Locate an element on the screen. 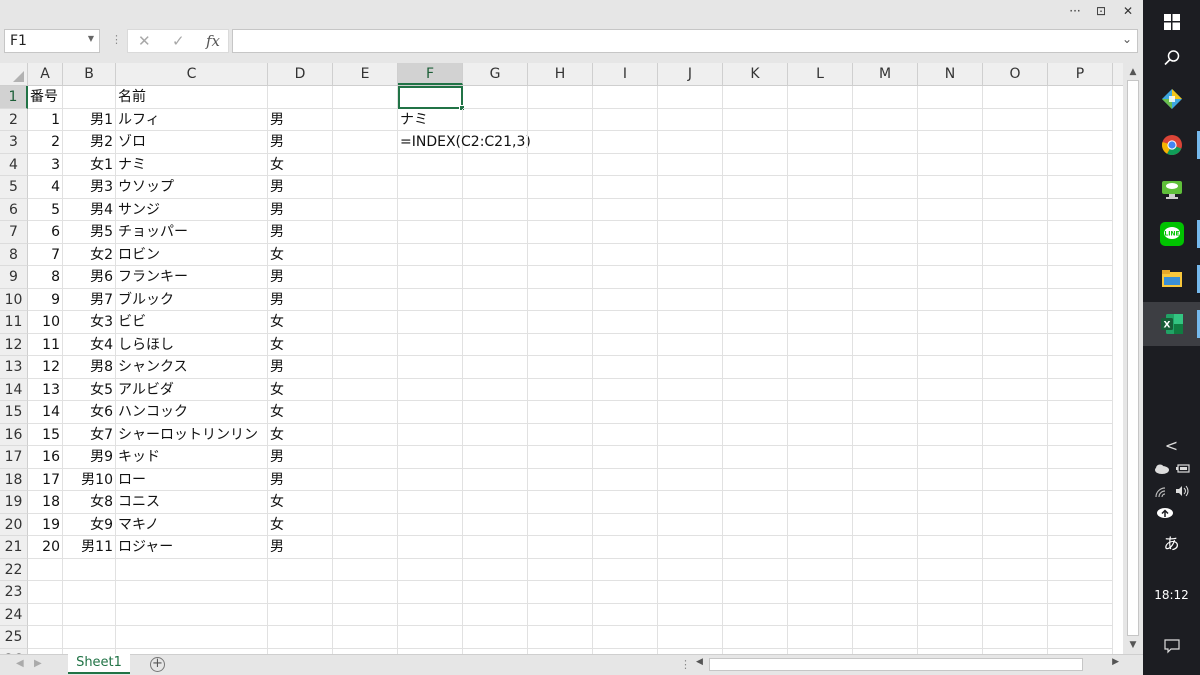  cell-i2 is located at coordinates (625, 119).